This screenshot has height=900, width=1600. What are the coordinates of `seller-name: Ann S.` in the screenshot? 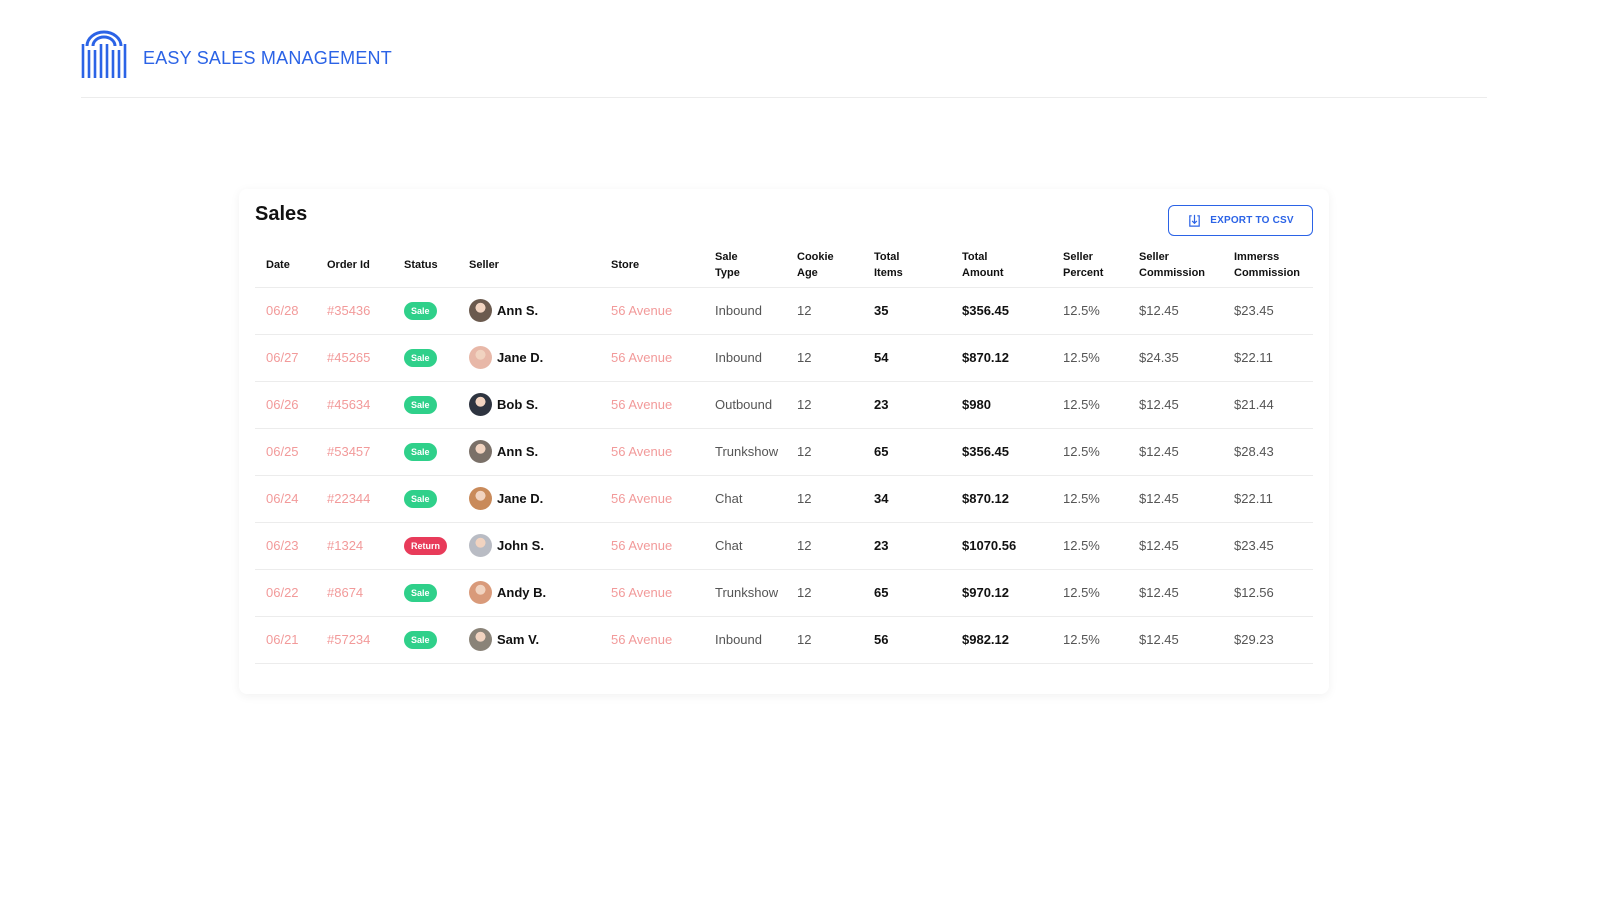 It's located at (518, 451).